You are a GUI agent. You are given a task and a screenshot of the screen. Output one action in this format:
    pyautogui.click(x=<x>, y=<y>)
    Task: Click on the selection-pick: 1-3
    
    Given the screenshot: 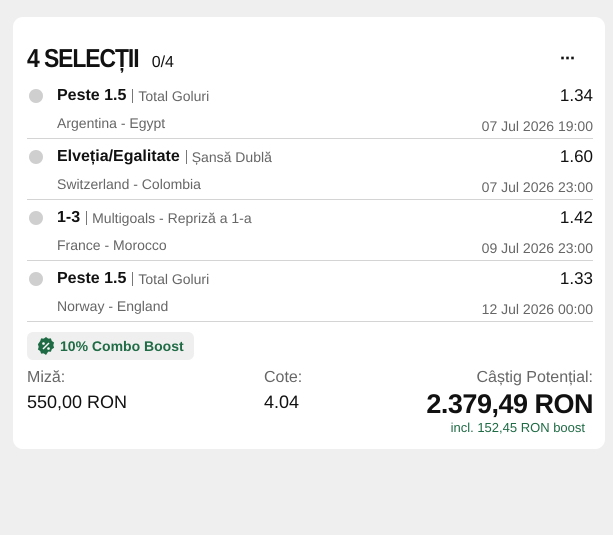 What is the action you would take?
    pyautogui.click(x=68, y=218)
    